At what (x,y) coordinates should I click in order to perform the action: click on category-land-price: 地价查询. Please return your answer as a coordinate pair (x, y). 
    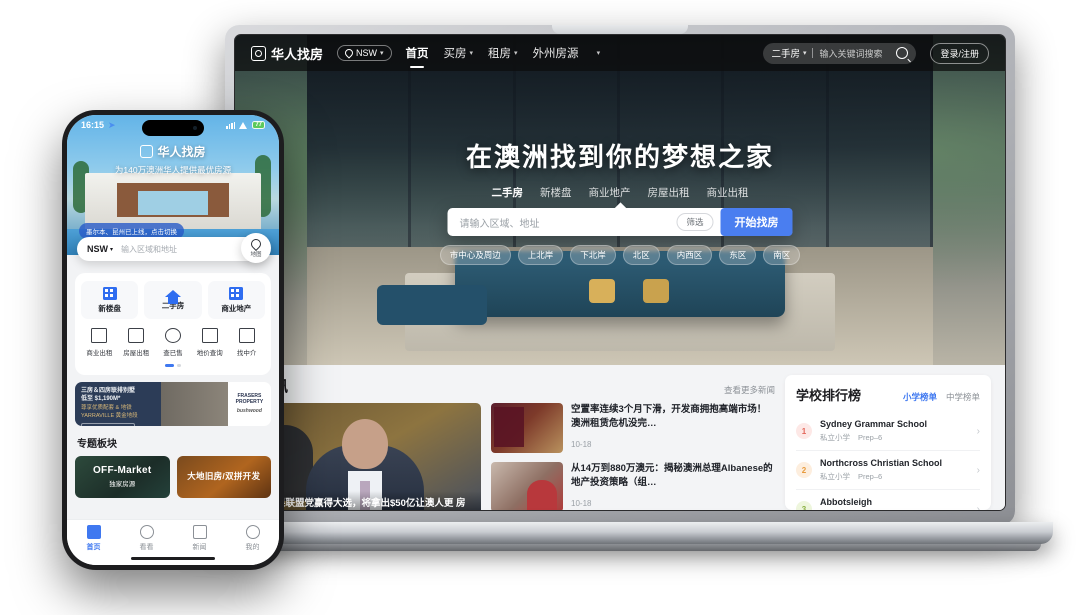
    Looking at the image, I should click on (209, 342).